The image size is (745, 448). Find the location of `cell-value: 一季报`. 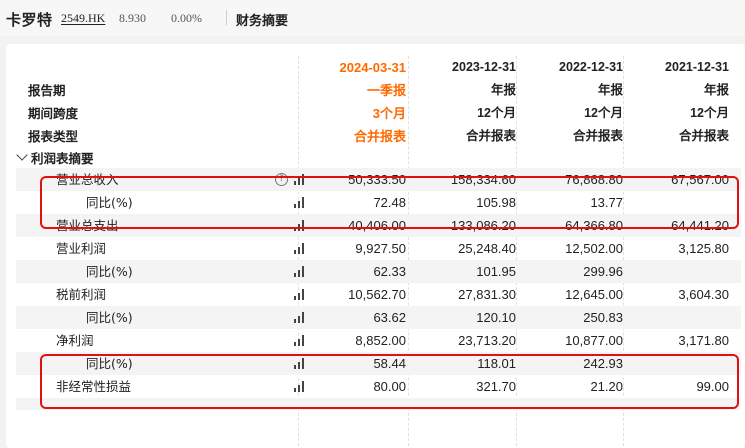

cell-value: 一季报 is located at coordinates (386, 90).